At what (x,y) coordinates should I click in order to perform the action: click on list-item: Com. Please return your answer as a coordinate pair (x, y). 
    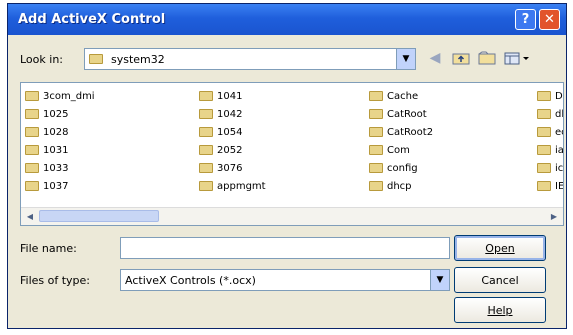
    Looking at the image, I should click on (401, 150).